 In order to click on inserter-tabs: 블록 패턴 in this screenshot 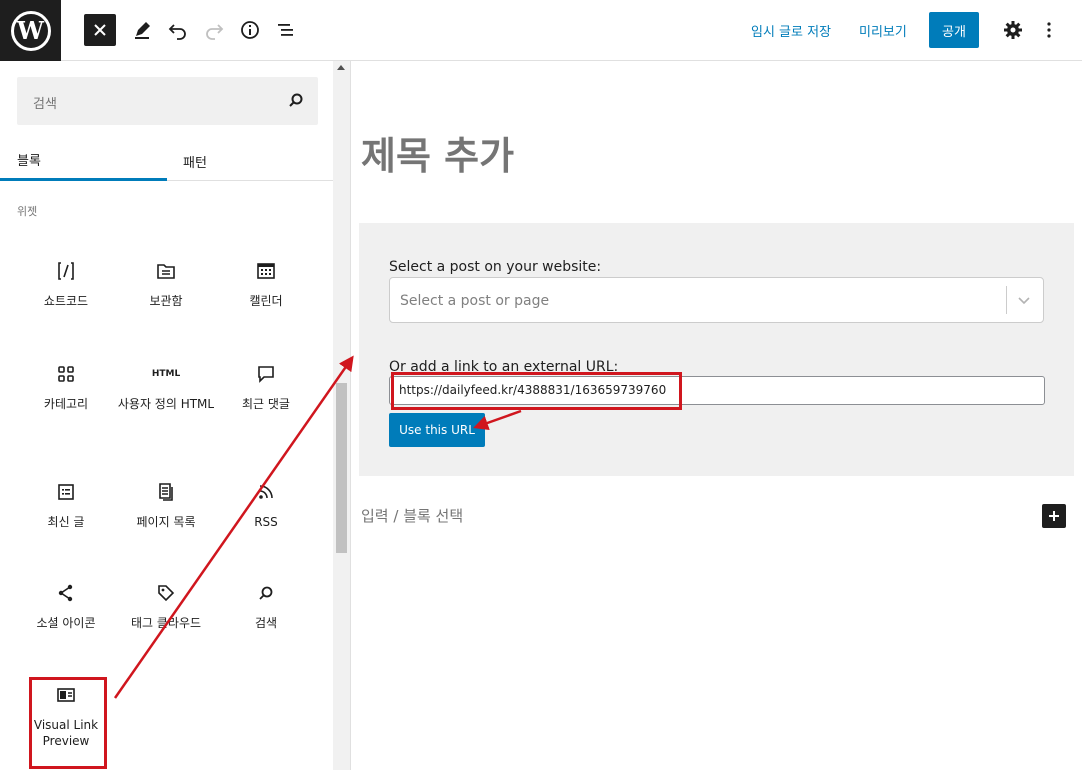, I will do `click(166, 161)`.